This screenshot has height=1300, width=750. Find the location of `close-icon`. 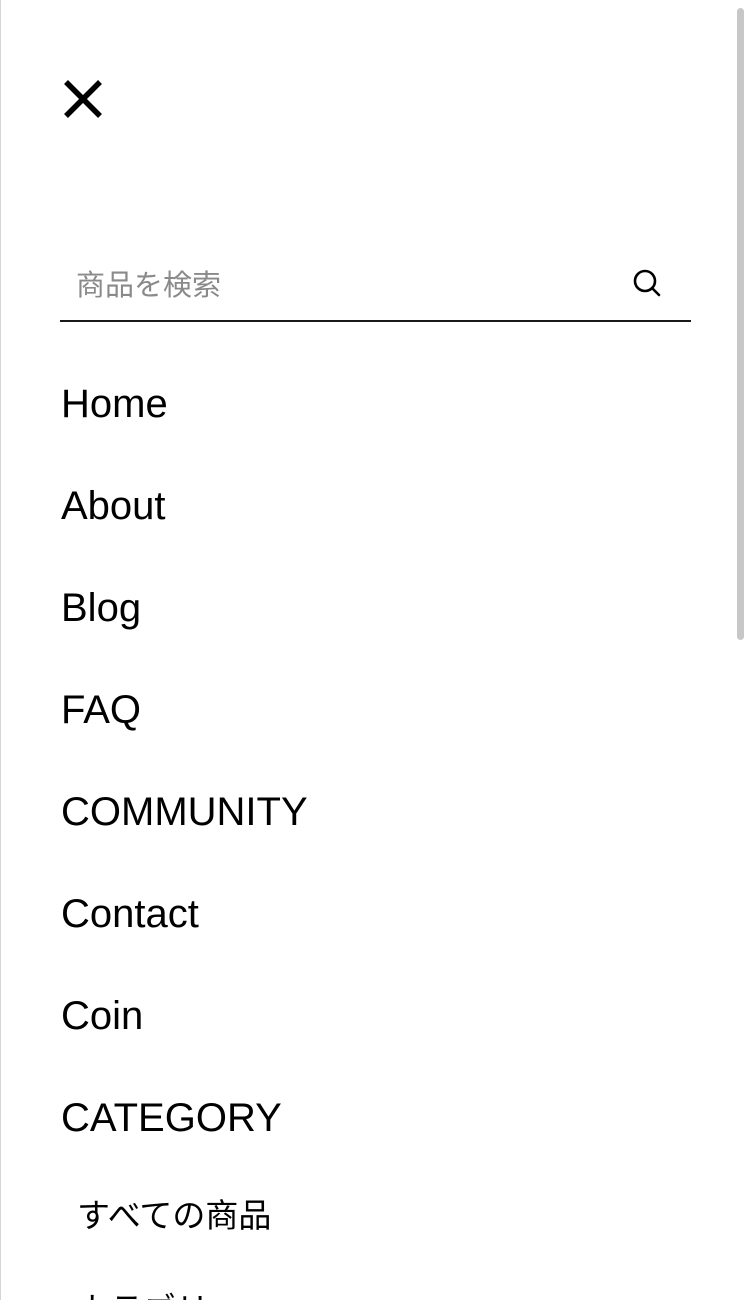

close-icon is located at coordinates (83, 99).